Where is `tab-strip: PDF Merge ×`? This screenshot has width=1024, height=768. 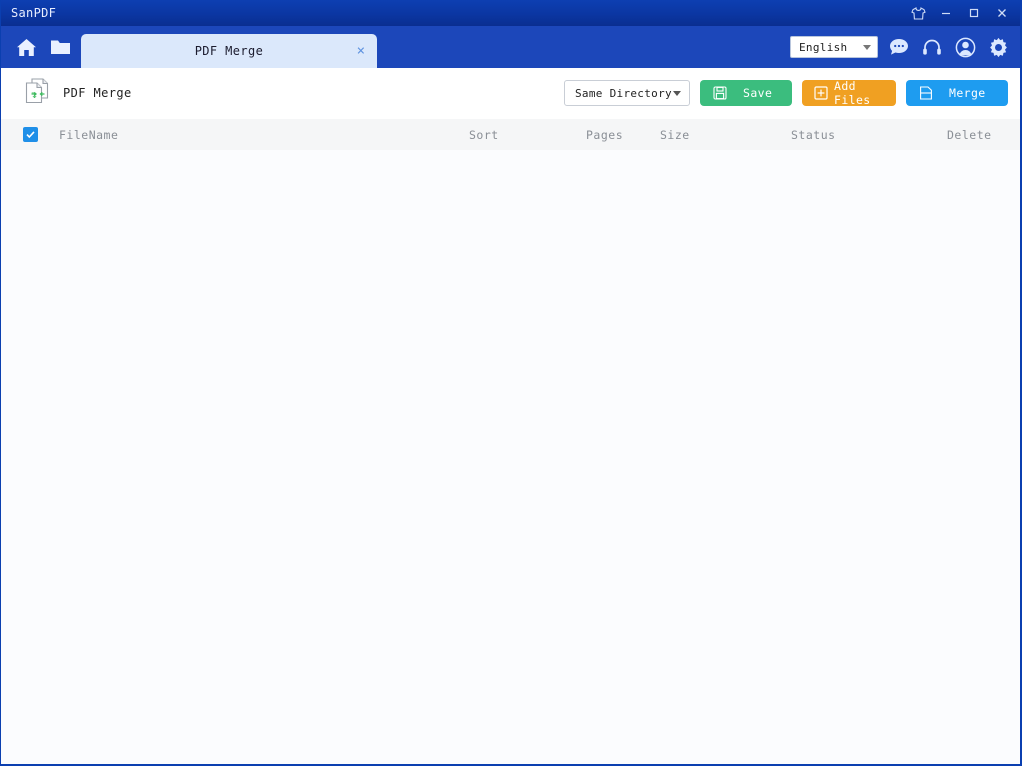 tab-strip: PDF Merge × is located at coordinates (229, 47).